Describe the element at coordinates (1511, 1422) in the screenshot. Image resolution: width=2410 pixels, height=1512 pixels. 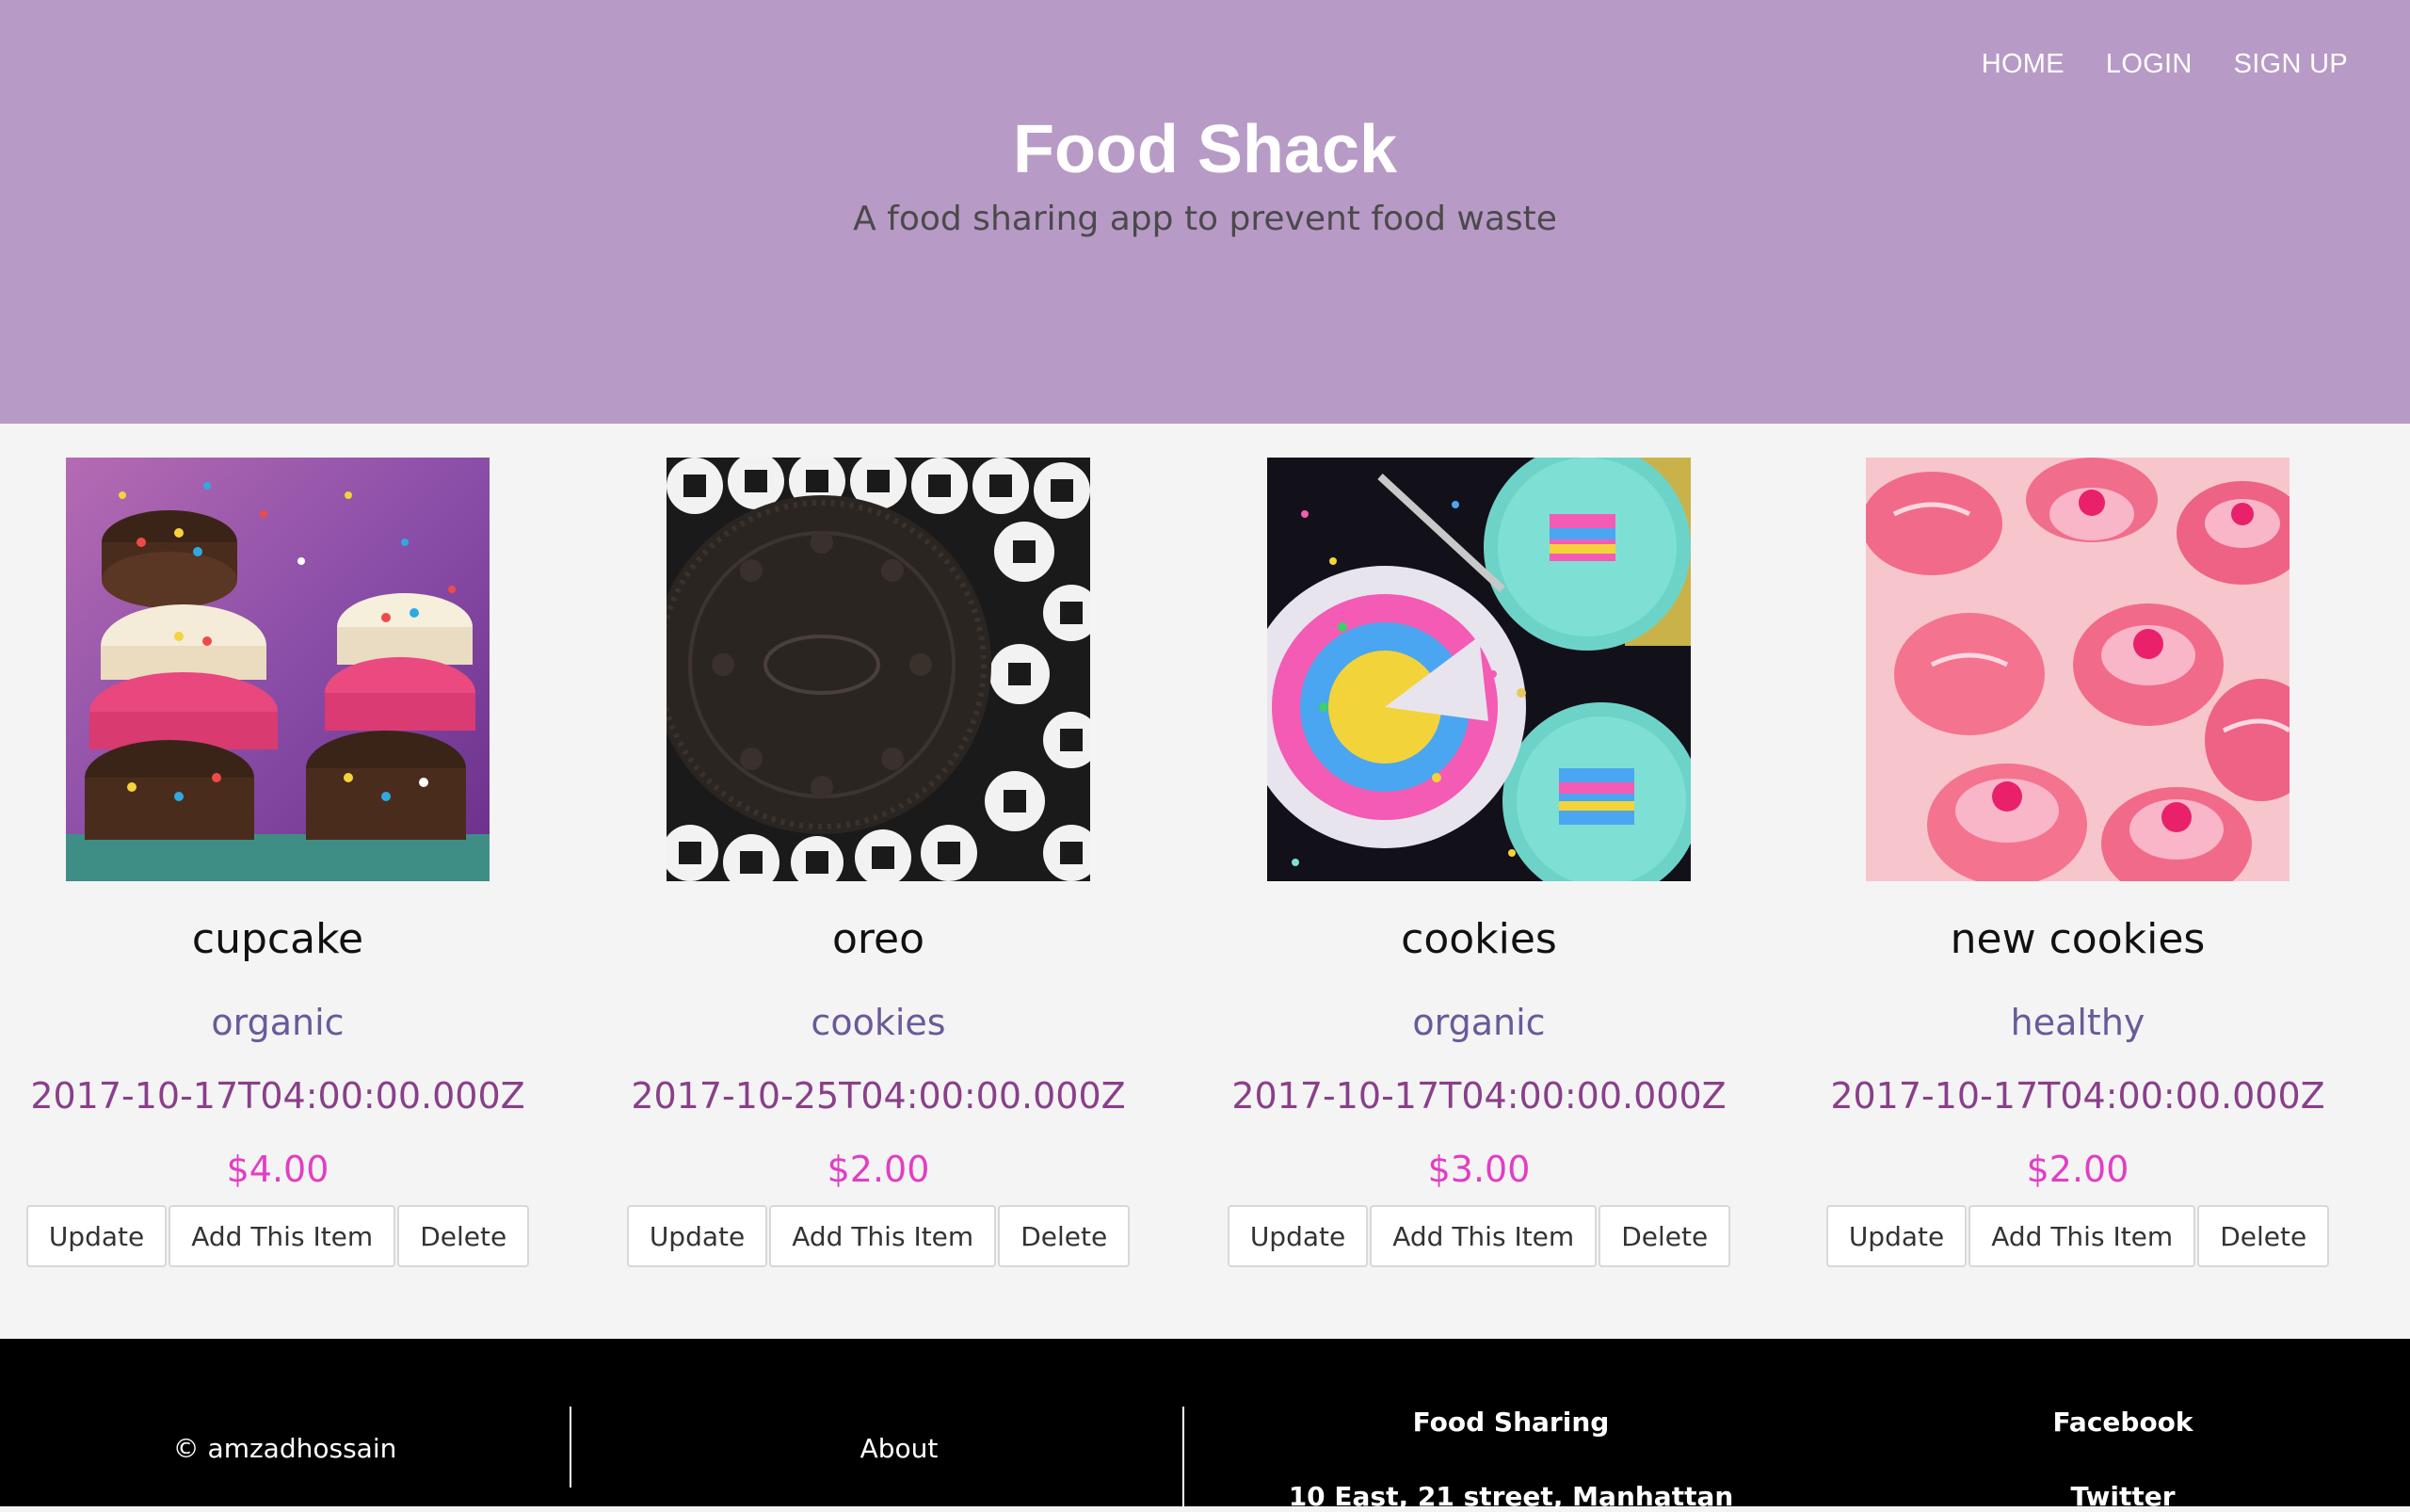
I see `footer-contact-title: Food Sharing` at that location.